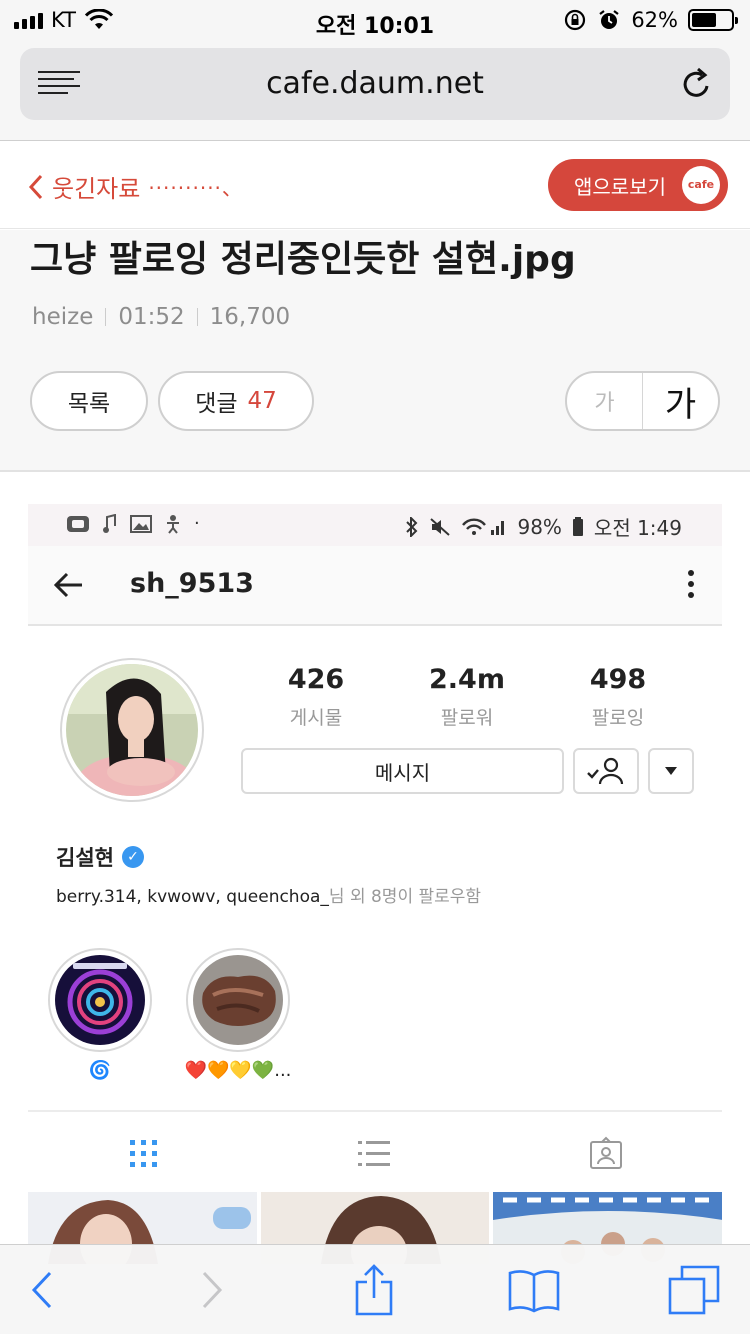 The width and height of the screenshot is (750, 1334). Describe the element at coordinates (539, 526) in the screenshot. I see `embedded-battery-percent: 98%` at that location.